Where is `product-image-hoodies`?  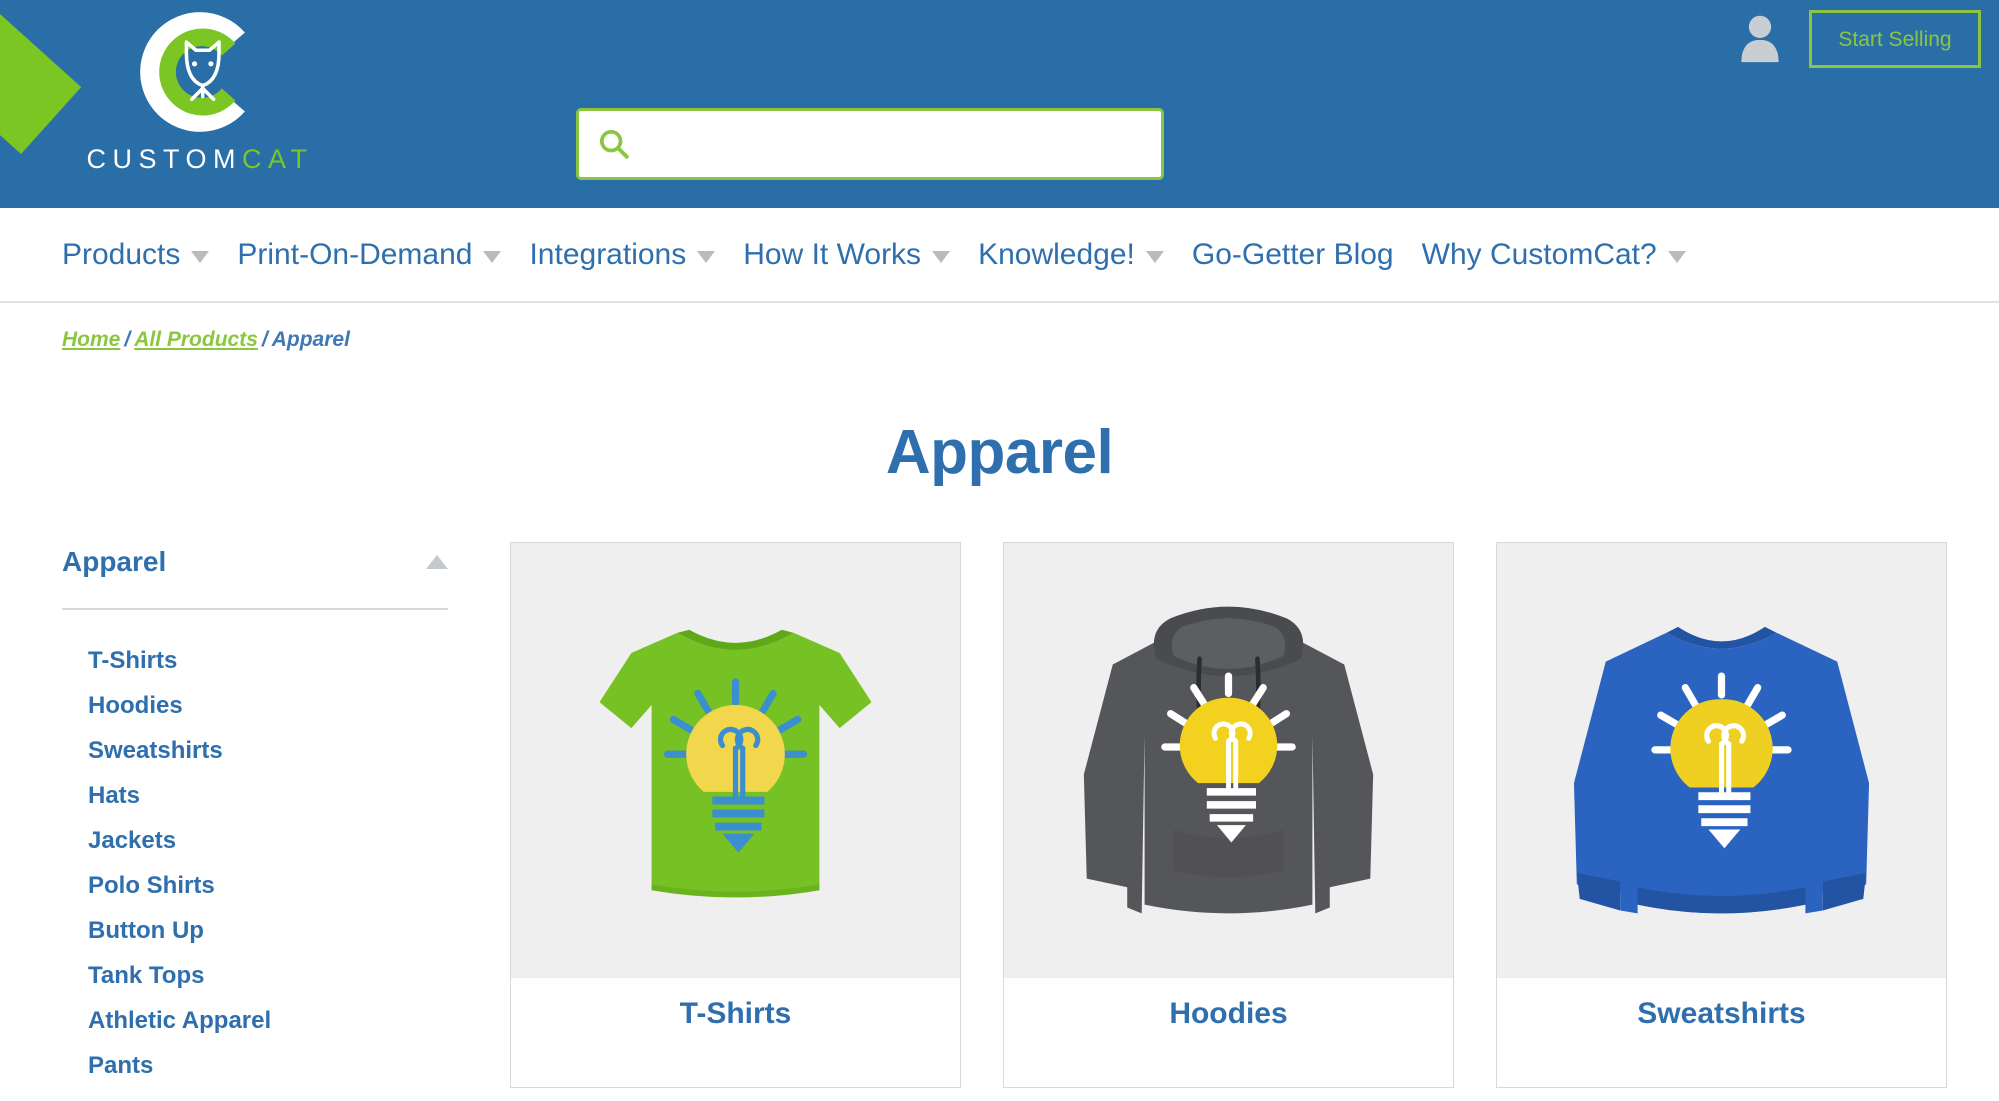
product-image-hoodies is located at coordinates (1228, 760).